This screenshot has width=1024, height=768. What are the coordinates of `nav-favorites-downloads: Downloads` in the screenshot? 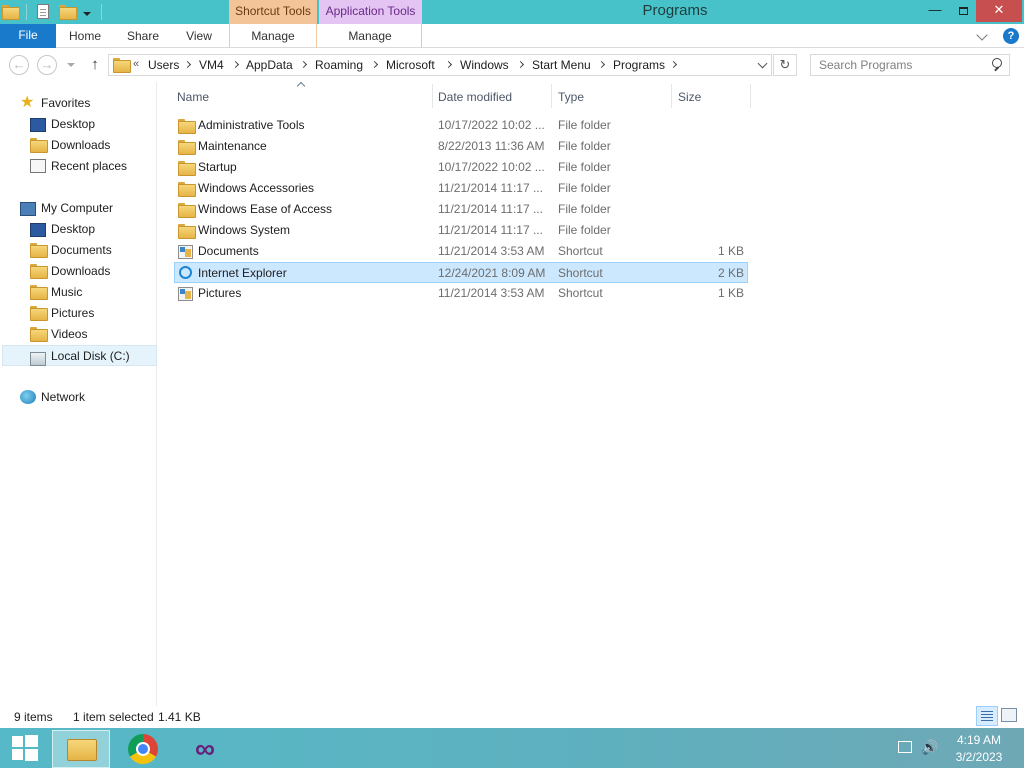 It's located at (90, 145).